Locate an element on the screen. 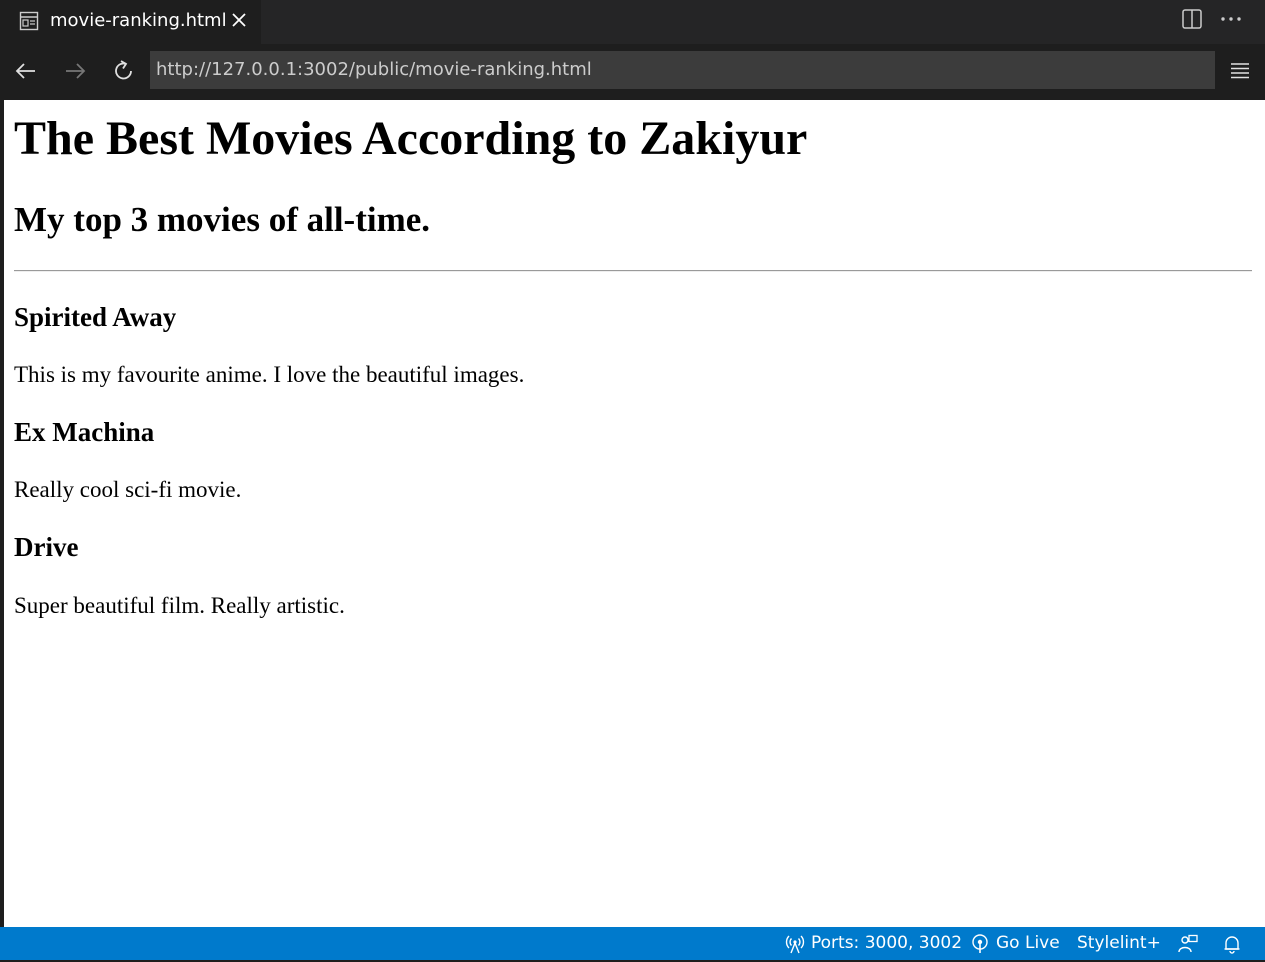  notifications-bell-icon is located at coordinates (1235, 943).